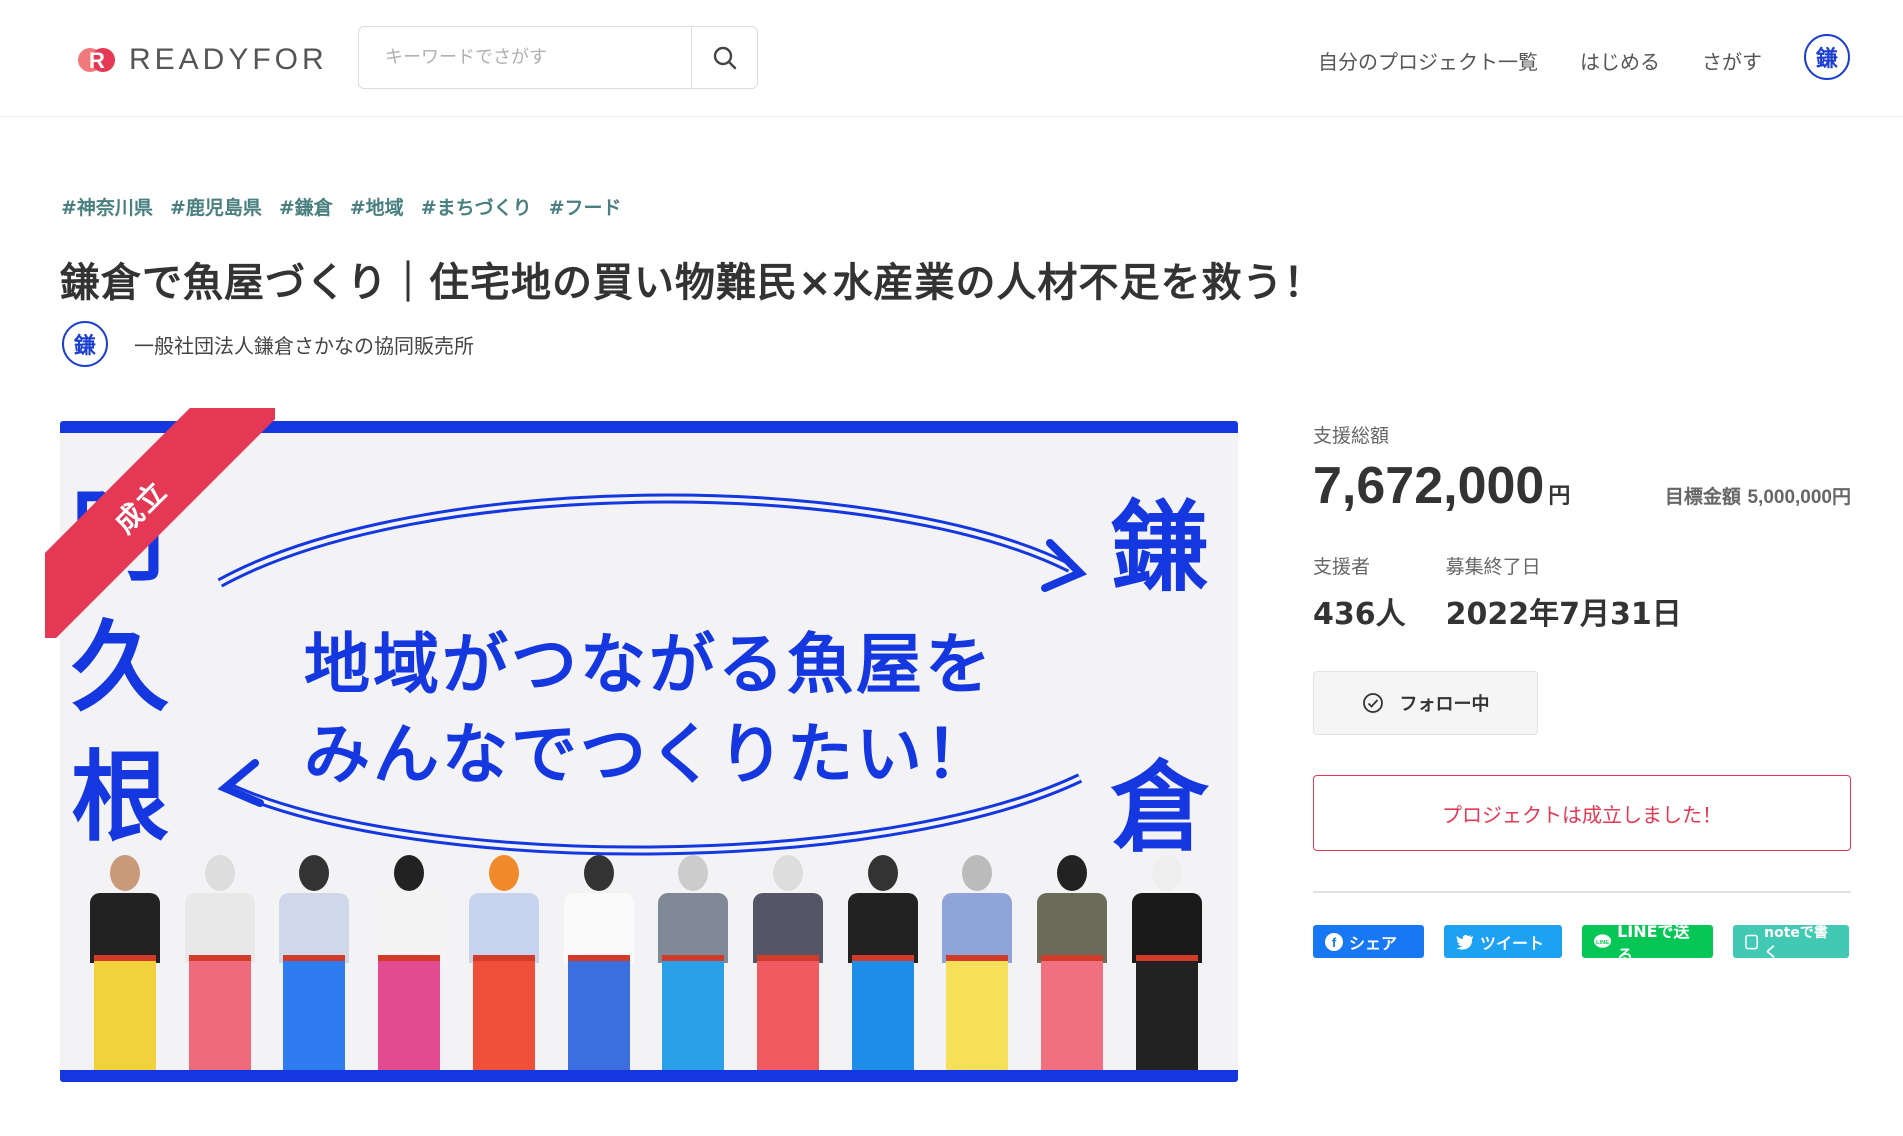 This screenshot has width=1903, height=1136. What do you see at coordinates (216, 206) in the screenshot?
I see `tag-link: #鹿児島県` at bounding box center [216, 206].